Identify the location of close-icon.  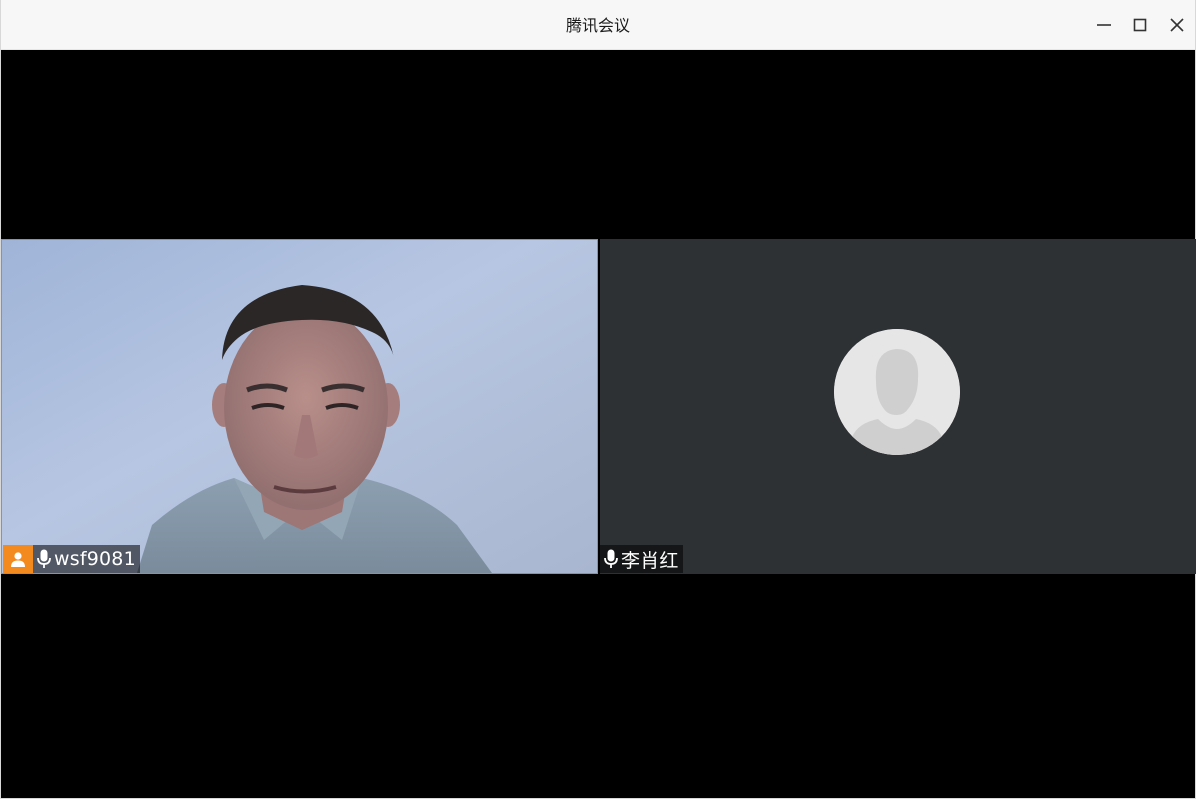
(1177, 25).